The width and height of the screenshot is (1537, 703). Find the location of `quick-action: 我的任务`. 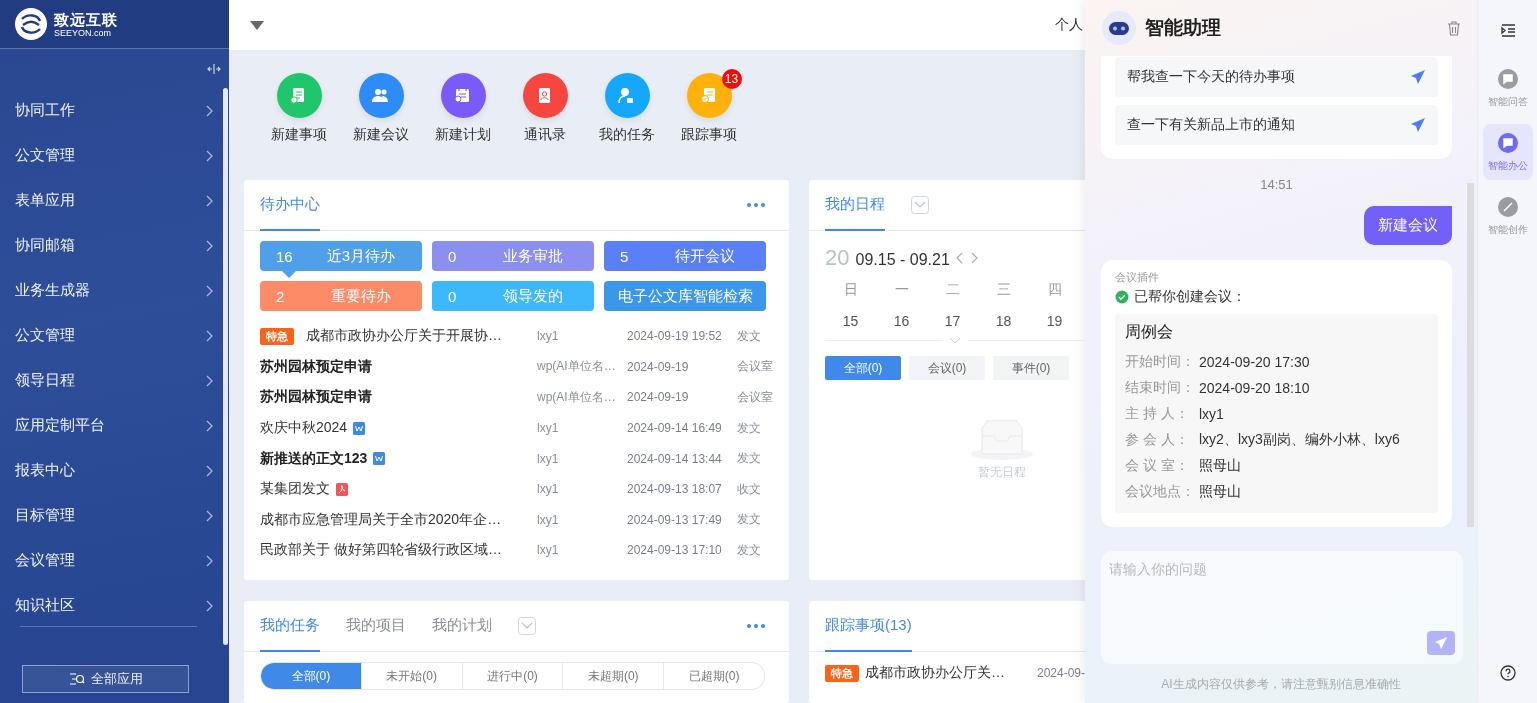

quick-action: 我的任务 is located at coordinates (627, 126).